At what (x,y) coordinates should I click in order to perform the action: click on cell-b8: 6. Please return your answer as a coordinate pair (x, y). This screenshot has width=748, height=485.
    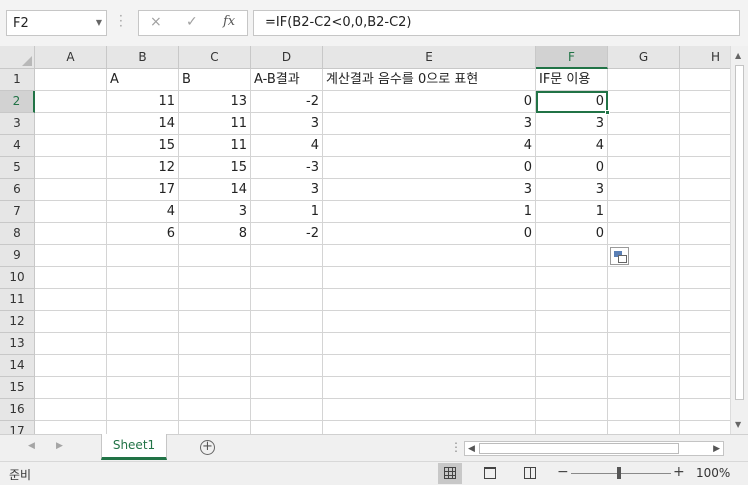
    Looking at the image, I should click on (143, 234).